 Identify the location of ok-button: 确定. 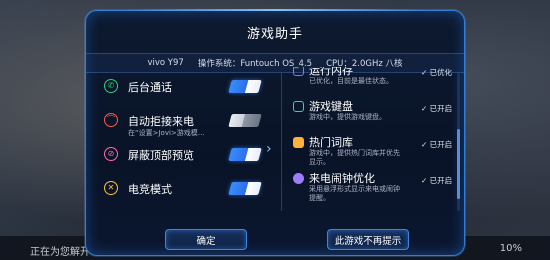
(206, 239).